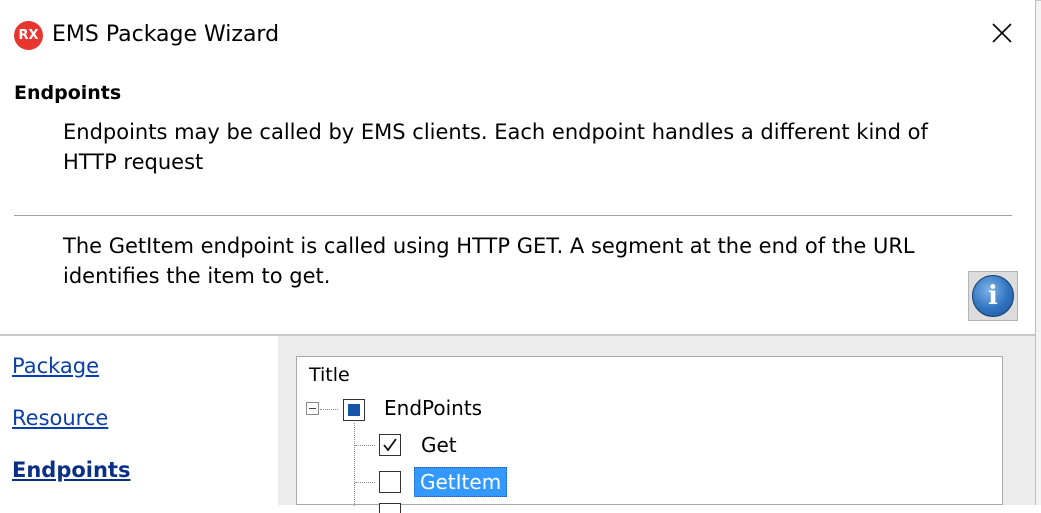  What do you see at coordinates (329, 375) in the screenshot?
I see `tree-column-header: Title` at bounding box center [329, 375].